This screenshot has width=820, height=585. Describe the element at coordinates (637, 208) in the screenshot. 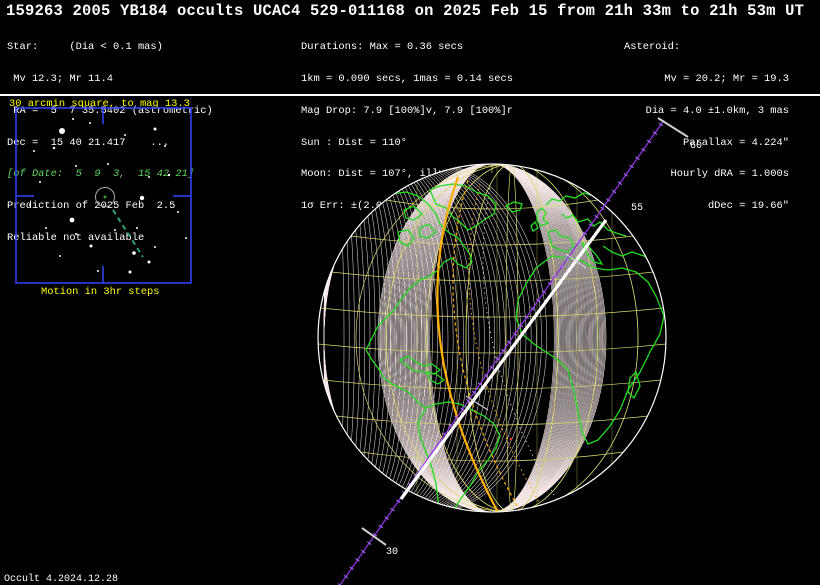

I see `track-label-55: 55` at that location.